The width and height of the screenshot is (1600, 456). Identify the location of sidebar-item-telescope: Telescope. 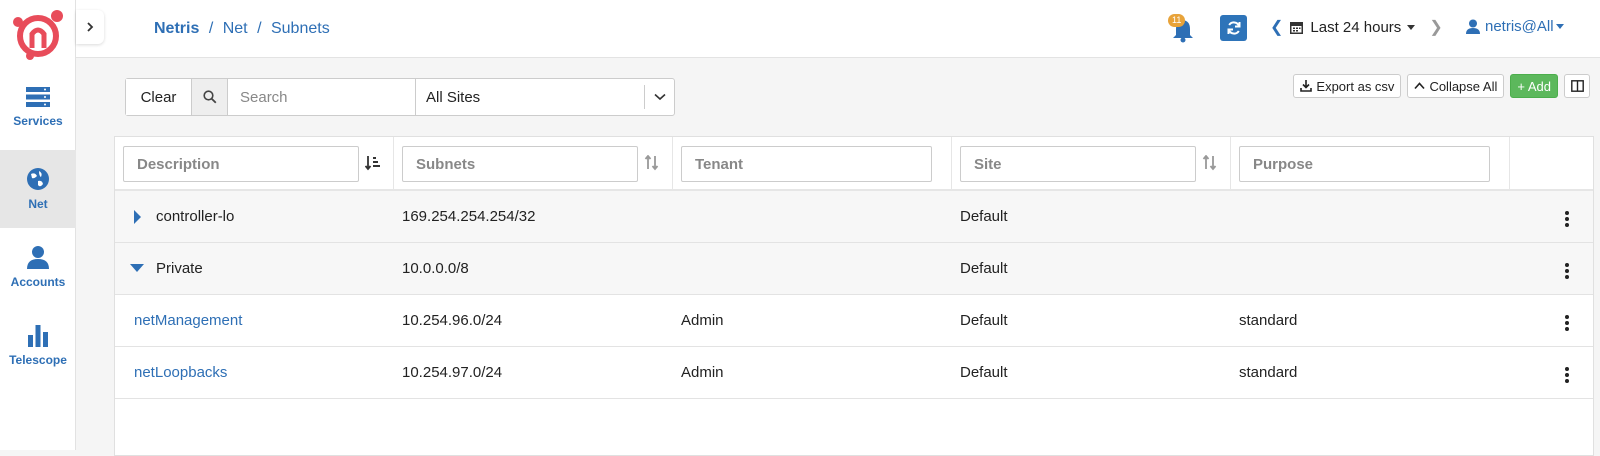
(38, 345).